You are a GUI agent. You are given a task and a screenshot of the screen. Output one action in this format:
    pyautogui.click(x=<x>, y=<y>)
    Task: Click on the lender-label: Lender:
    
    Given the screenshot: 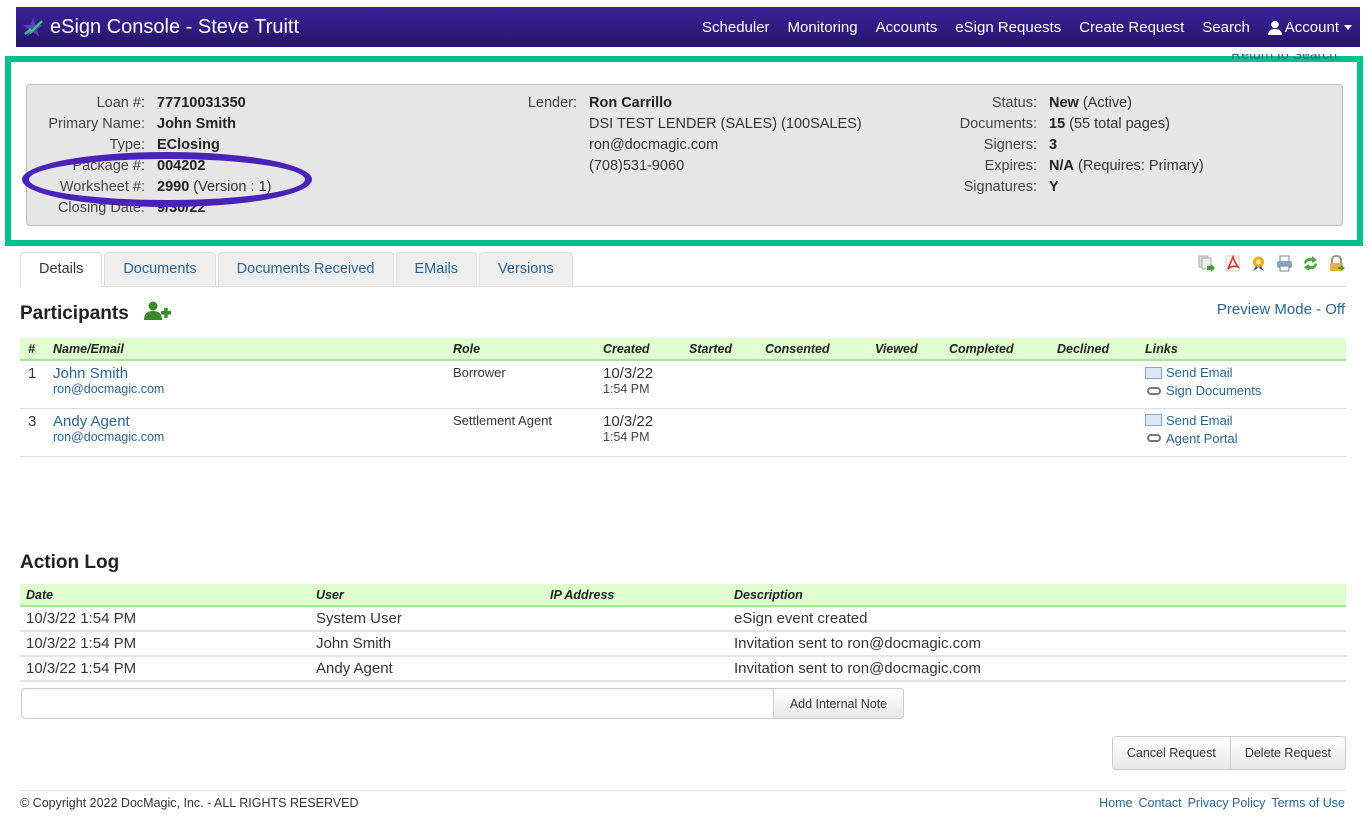 What is the action you would take?
    pyautogui.click(x=552, y=103)
    